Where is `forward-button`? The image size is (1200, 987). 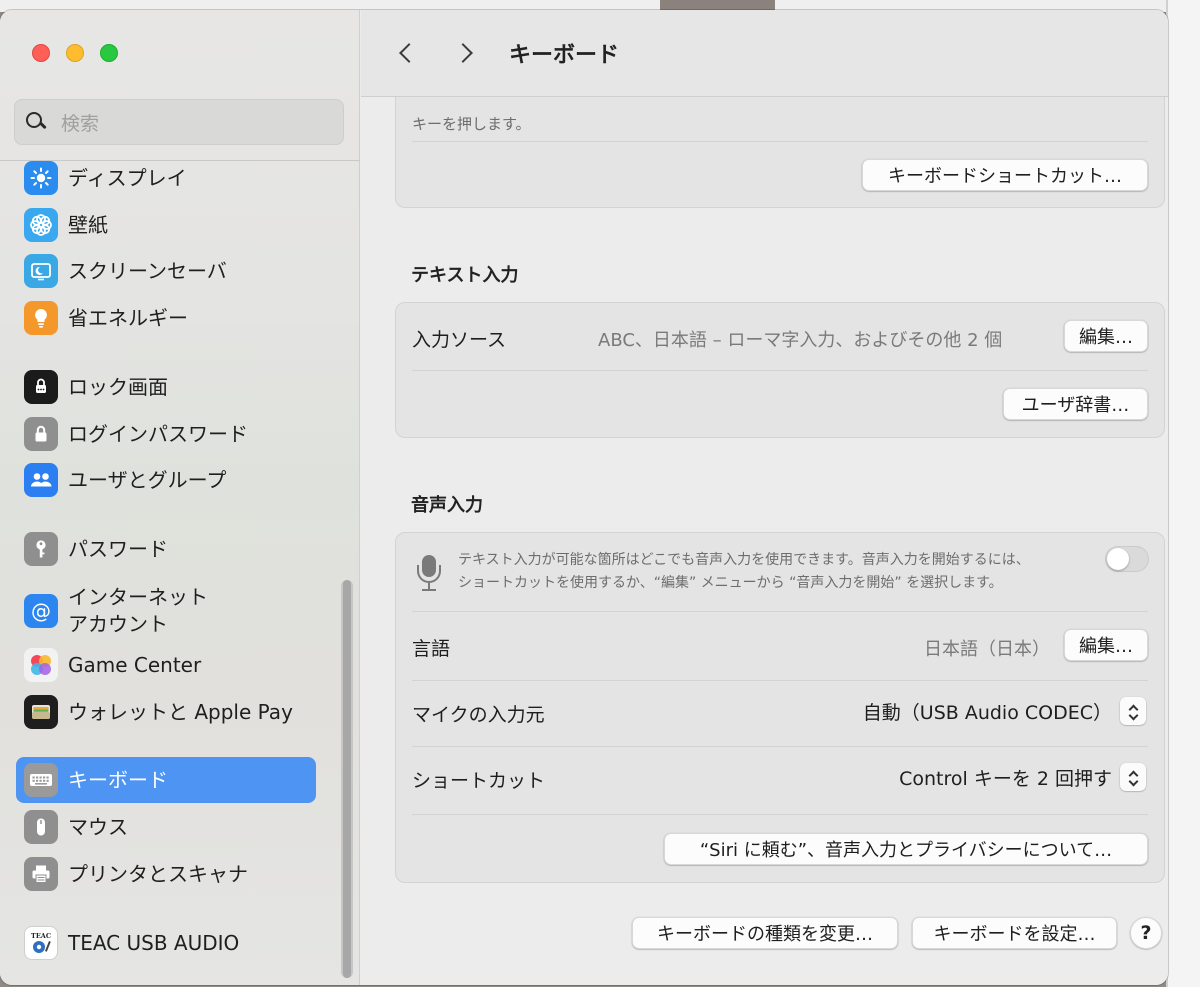
forward-button is located at coordinates (466, 53).